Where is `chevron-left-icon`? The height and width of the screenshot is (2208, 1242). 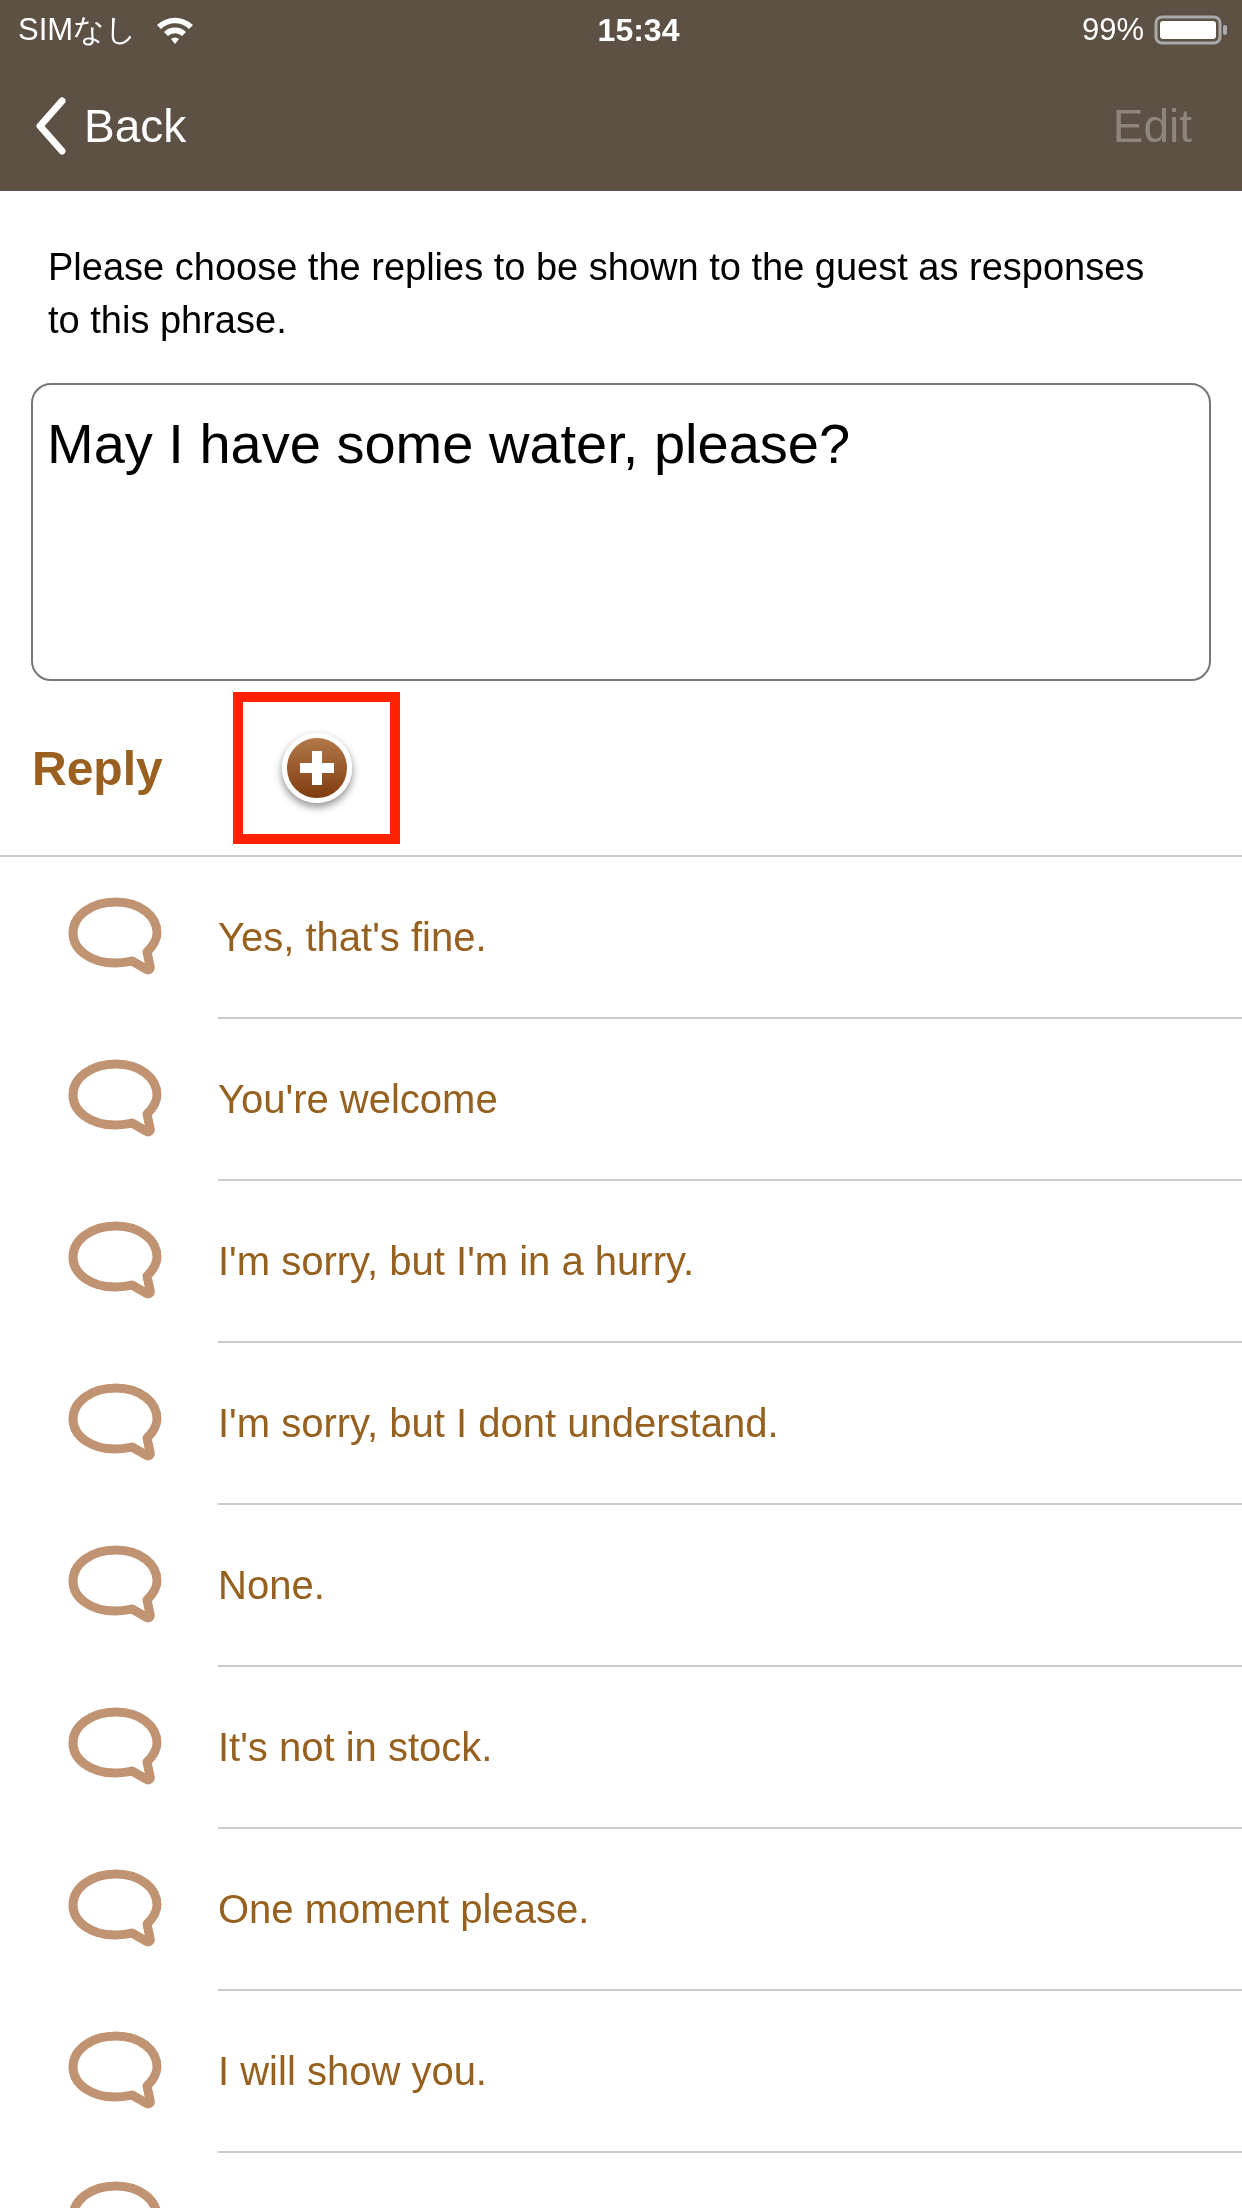
chevron-left-icon is located at coordinates (51, 125).